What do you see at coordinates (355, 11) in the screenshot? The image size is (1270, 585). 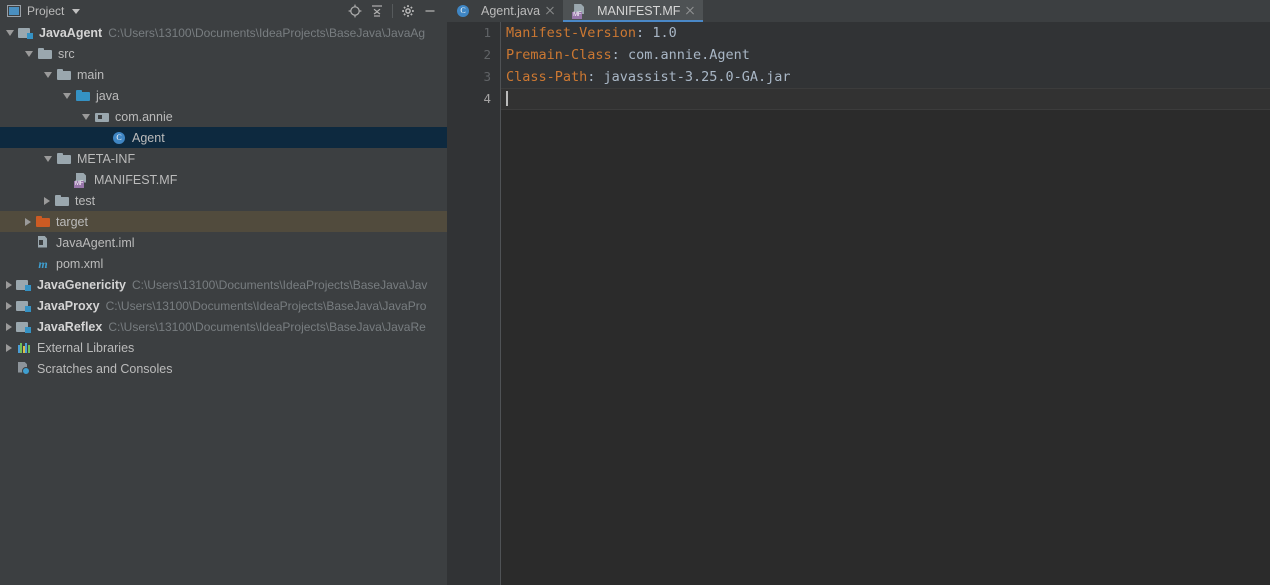 I see `select-opened-file-icon` at bounding box center [355, 11].